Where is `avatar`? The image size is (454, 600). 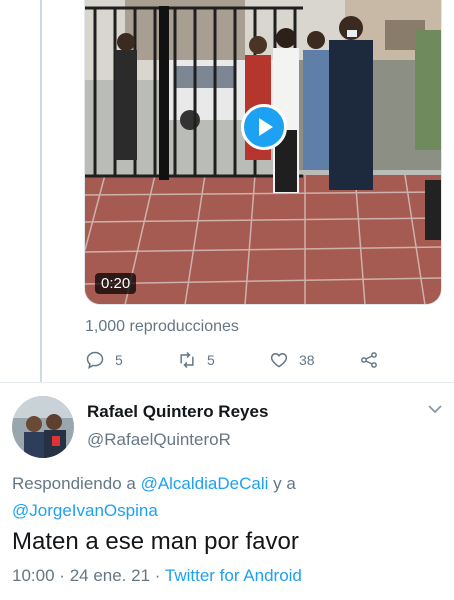 avatar is located at coordinates (43, 427).